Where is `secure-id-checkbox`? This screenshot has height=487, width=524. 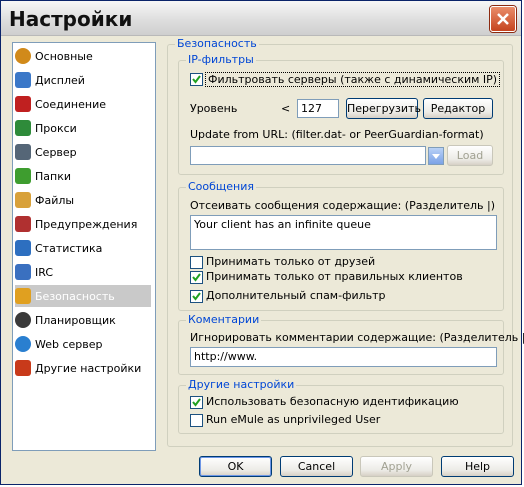
secure-id-checkbox is located at coordinates (196, 402).